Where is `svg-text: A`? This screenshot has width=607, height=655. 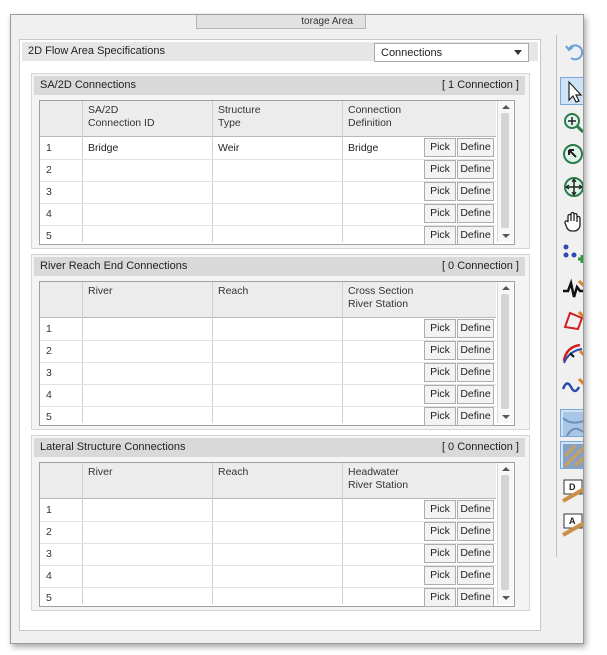 svg-text: A is located at coordinates (572, 521).